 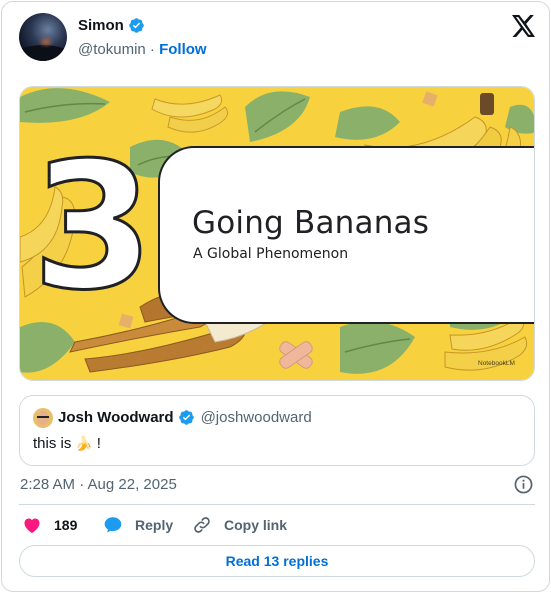 What do you see at coordinates (277, 430) in the screenshot?
I see `quoted-tweet: Josh Woodward @joshwoodward this is 🍌 !` at bounding box center [277, 430].